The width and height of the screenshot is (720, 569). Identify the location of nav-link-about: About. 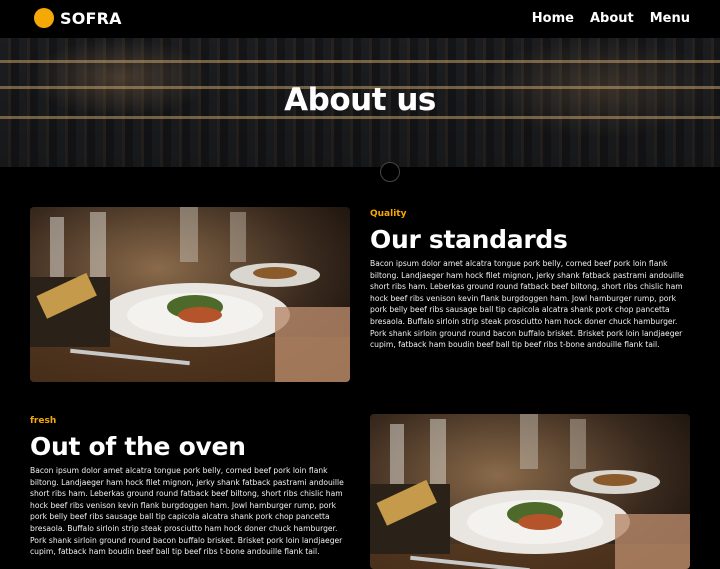
(612, 18).